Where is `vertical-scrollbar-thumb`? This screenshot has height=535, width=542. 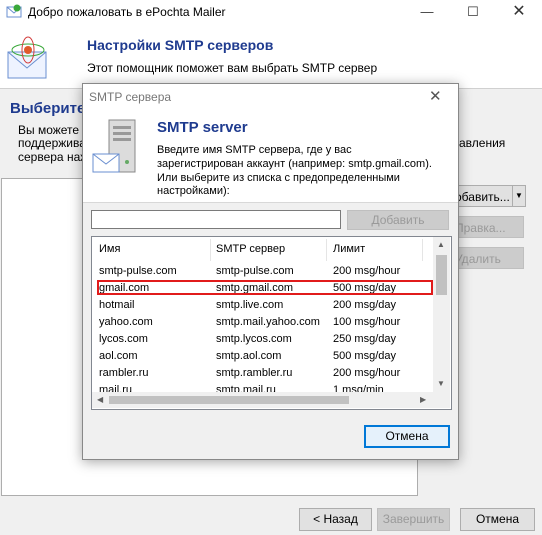
vertical-scrollbar-thumb is located at coordinates (441, 275).